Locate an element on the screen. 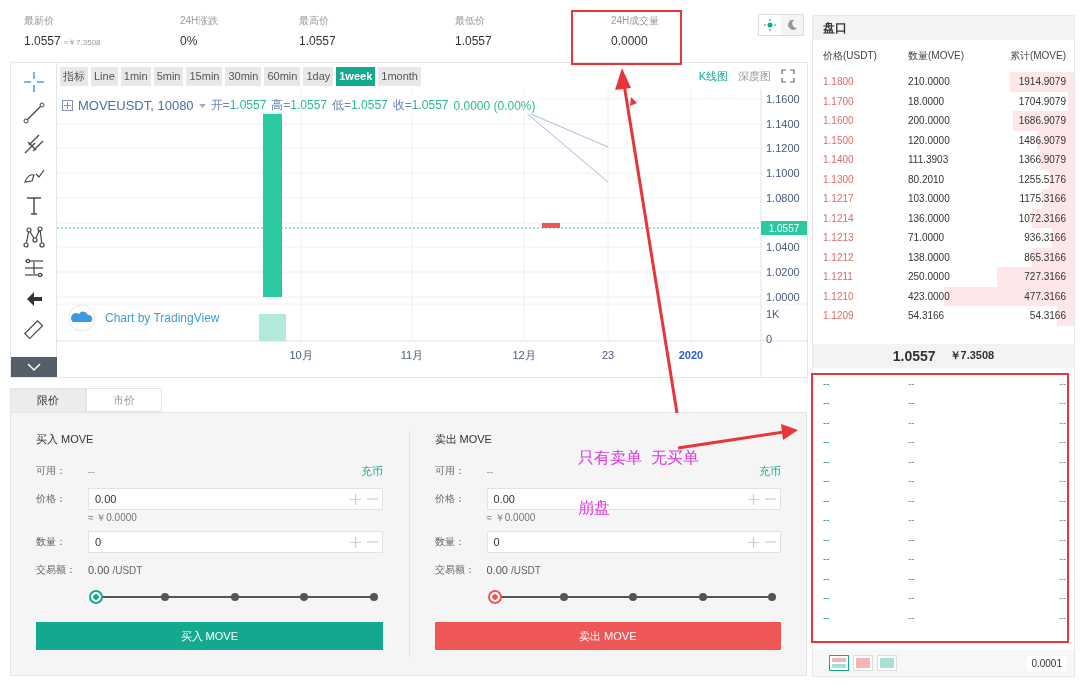  ask-price: 1.1214 is located at coordinates (839, 218).